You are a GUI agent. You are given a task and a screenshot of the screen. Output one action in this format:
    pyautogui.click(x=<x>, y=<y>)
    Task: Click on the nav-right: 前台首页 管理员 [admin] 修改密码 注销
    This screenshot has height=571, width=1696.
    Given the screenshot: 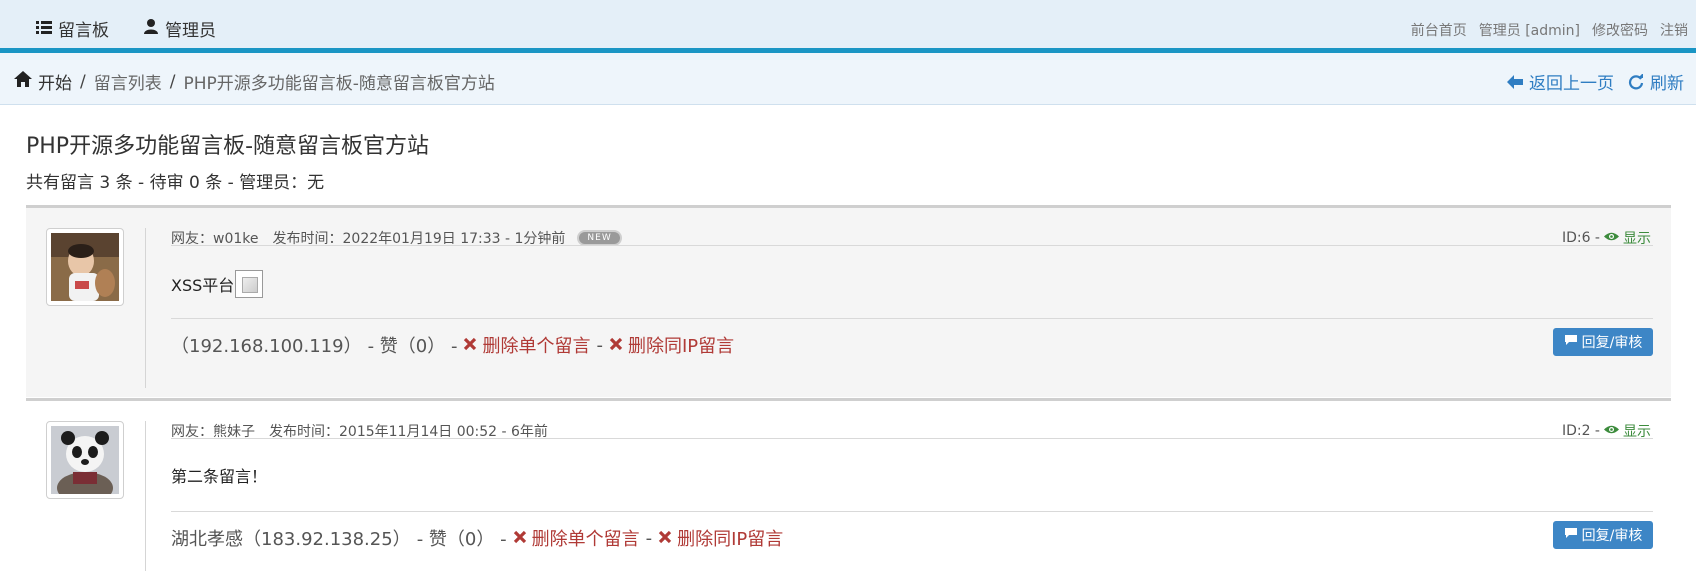 What is the action you would take?
    pyautogui.click(x=1549, y=30)
    